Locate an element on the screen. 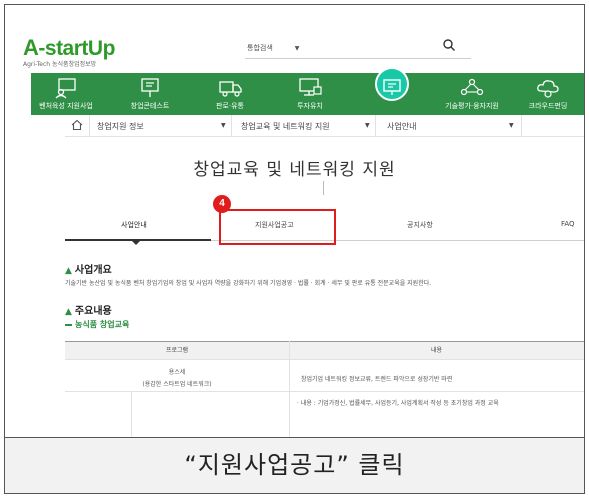 The image size is (589, 498). nav-label: 벤처육성 지원사업 is located at coordinates (66, 106).